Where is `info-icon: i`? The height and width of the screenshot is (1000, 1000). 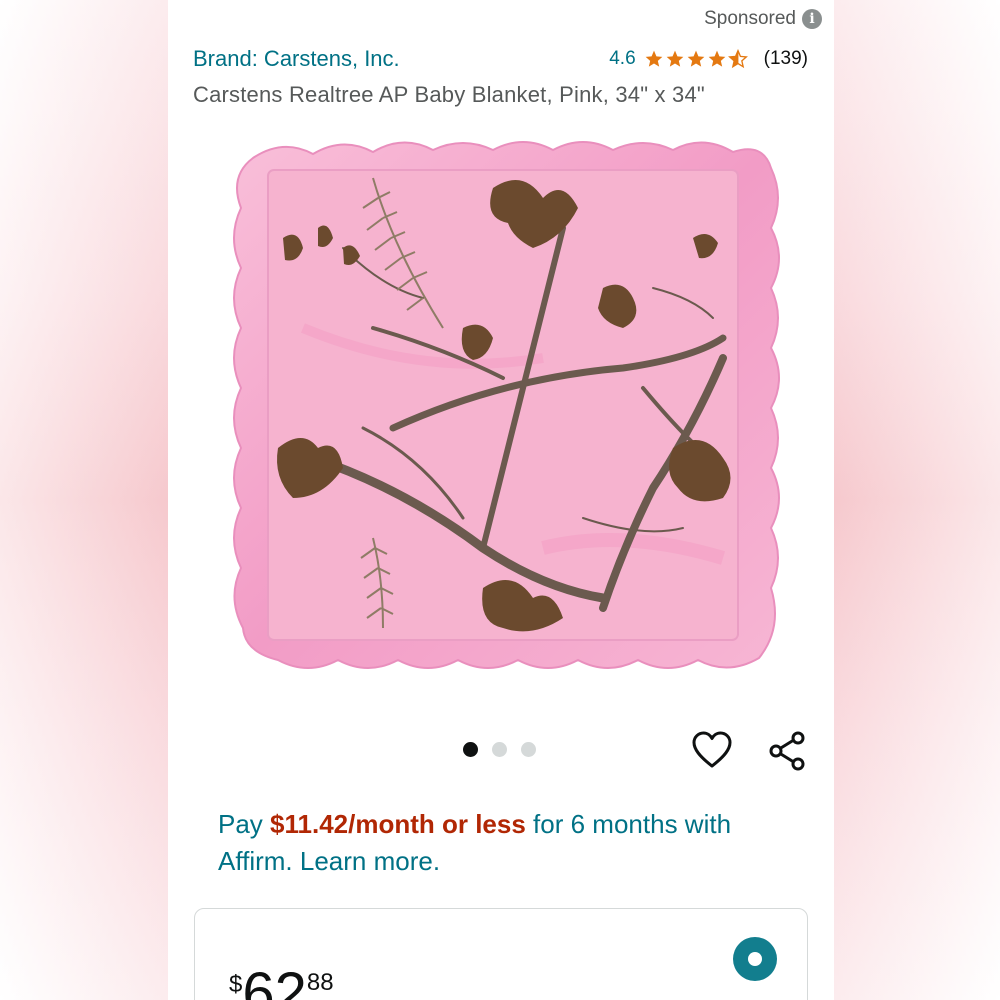 info-icon: i is located at coordinates (812, 19).